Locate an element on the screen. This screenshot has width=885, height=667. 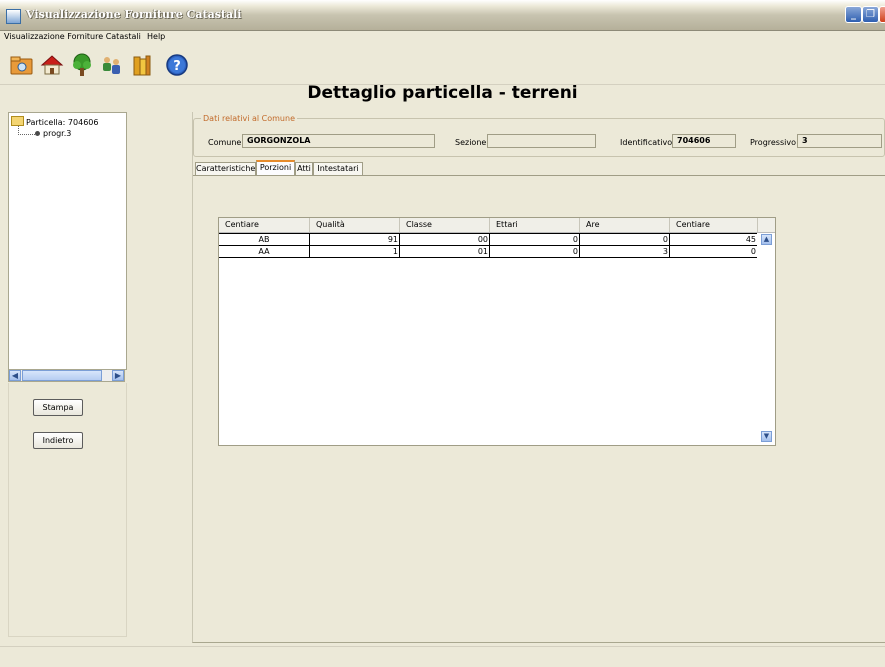
stampa-button: Stampa is located at coordinates (58, 407).